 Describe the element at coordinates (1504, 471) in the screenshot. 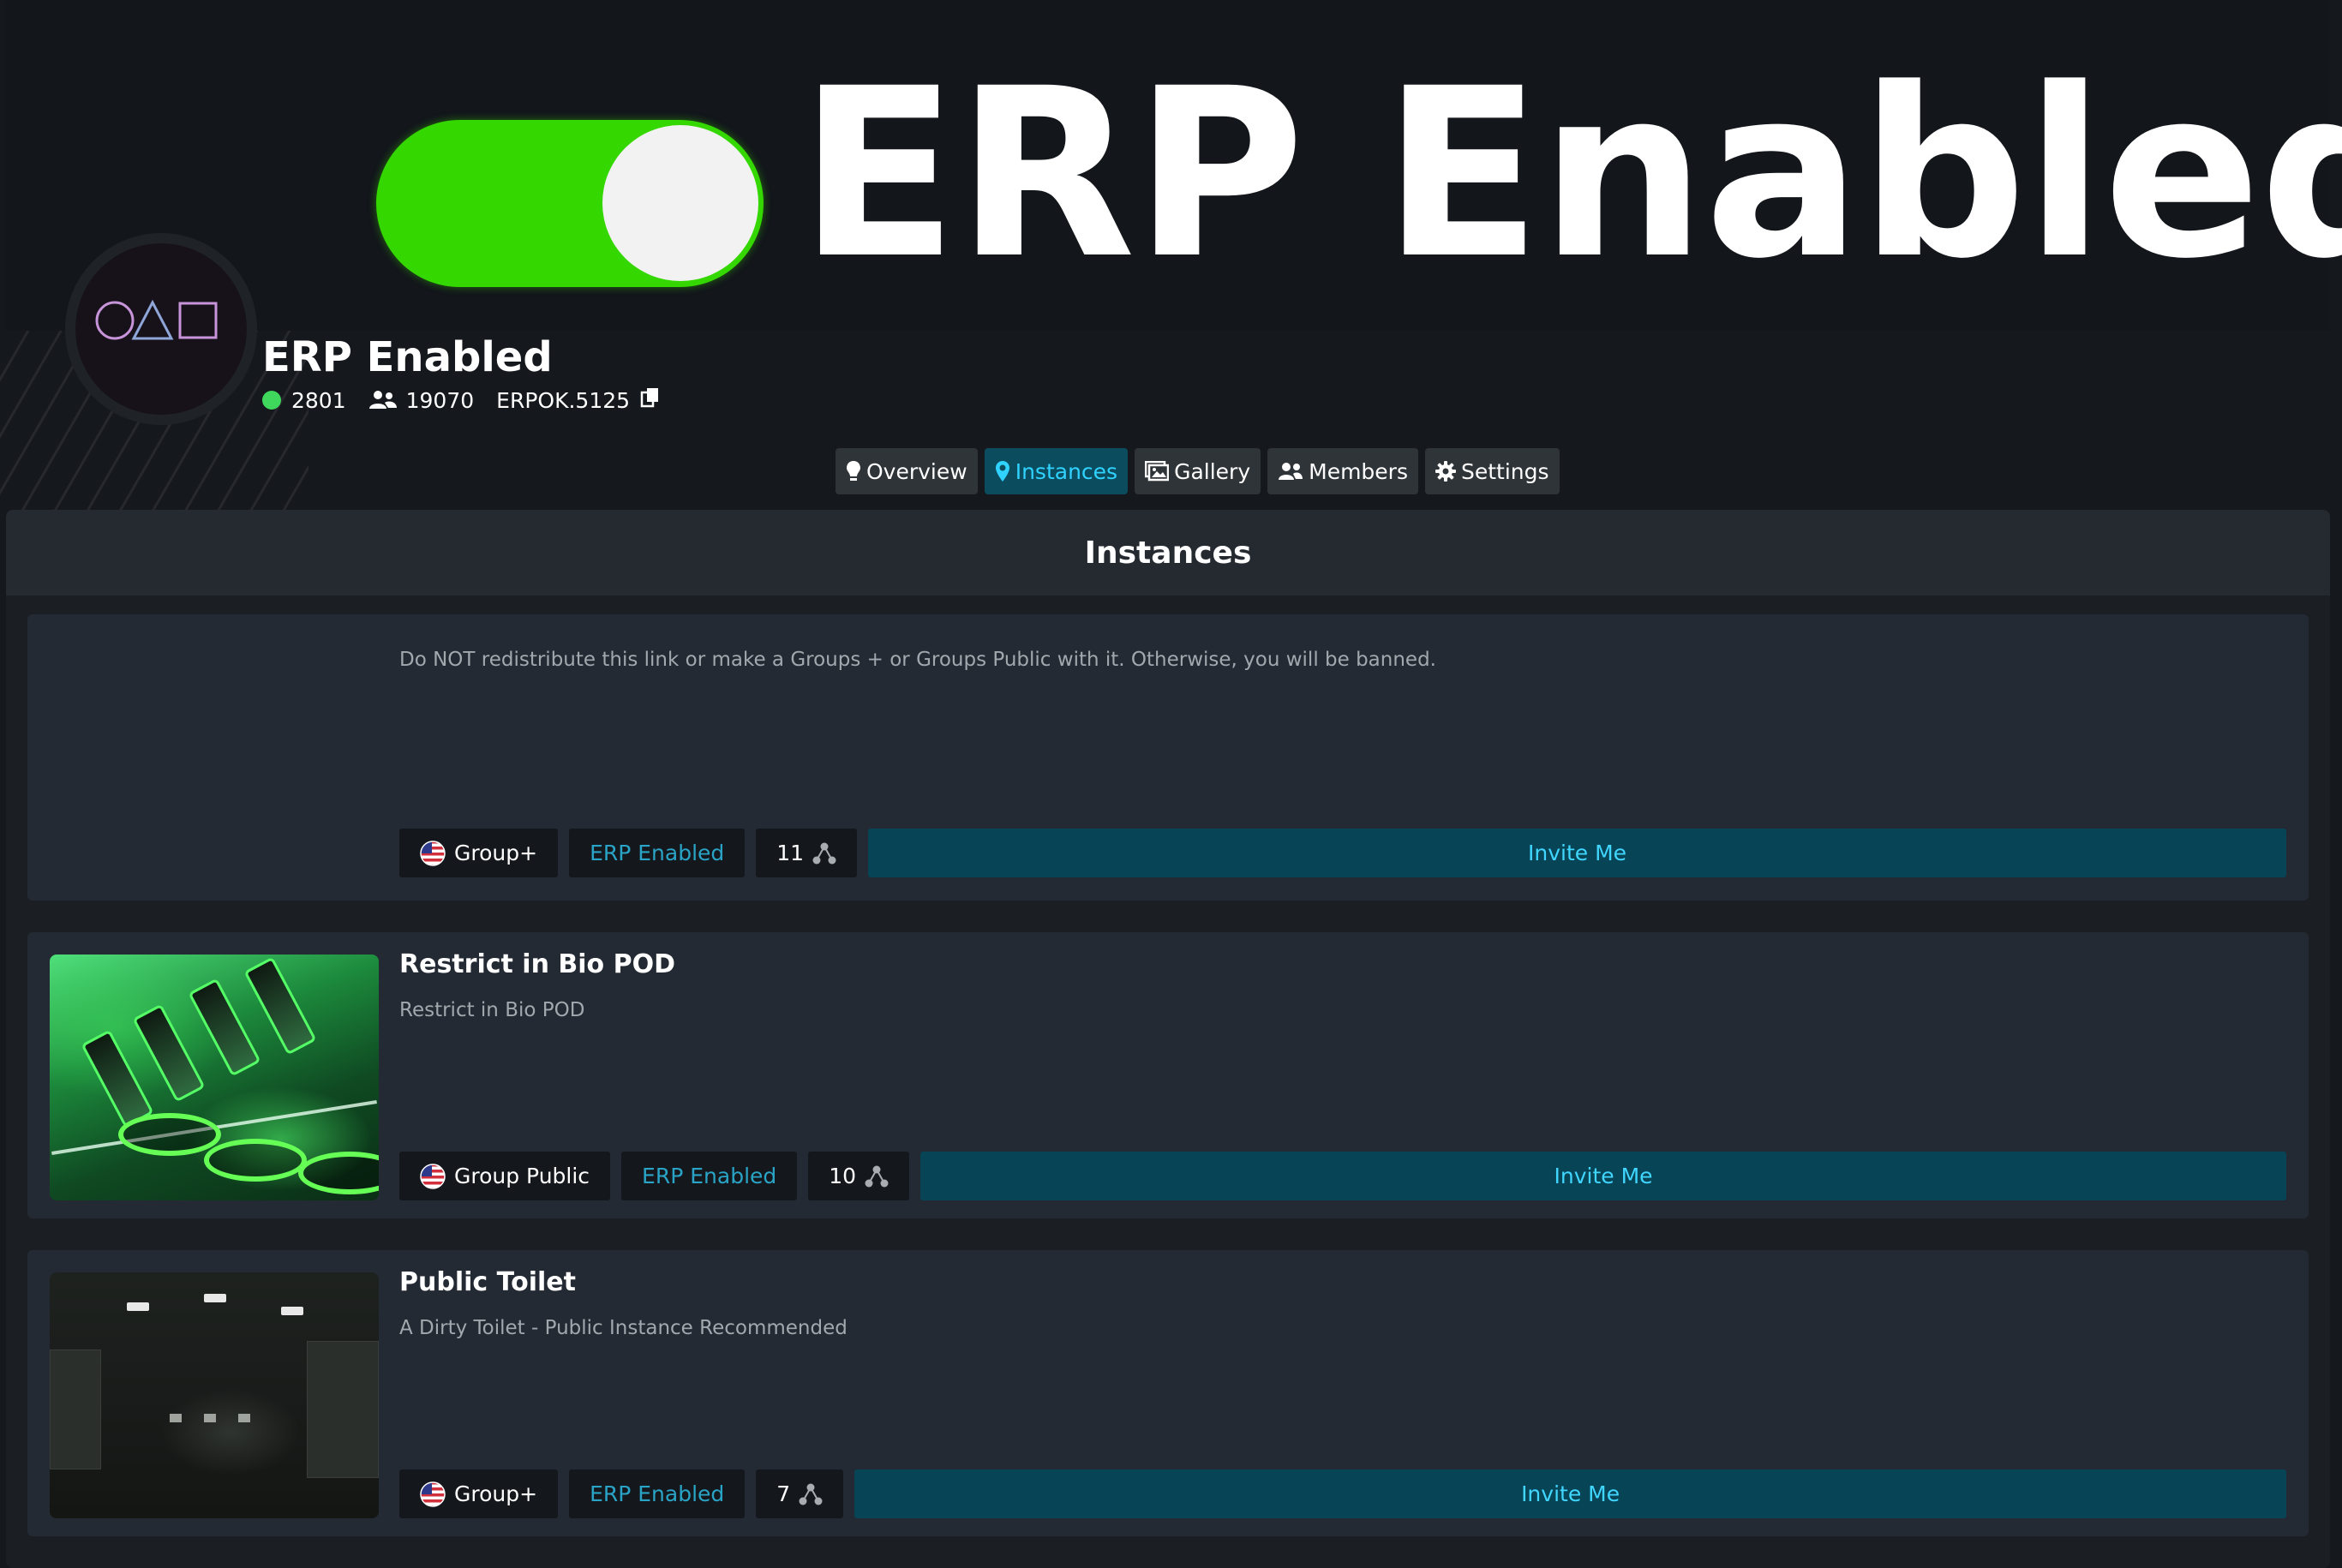

I see `tab-label: Settings` at that location.